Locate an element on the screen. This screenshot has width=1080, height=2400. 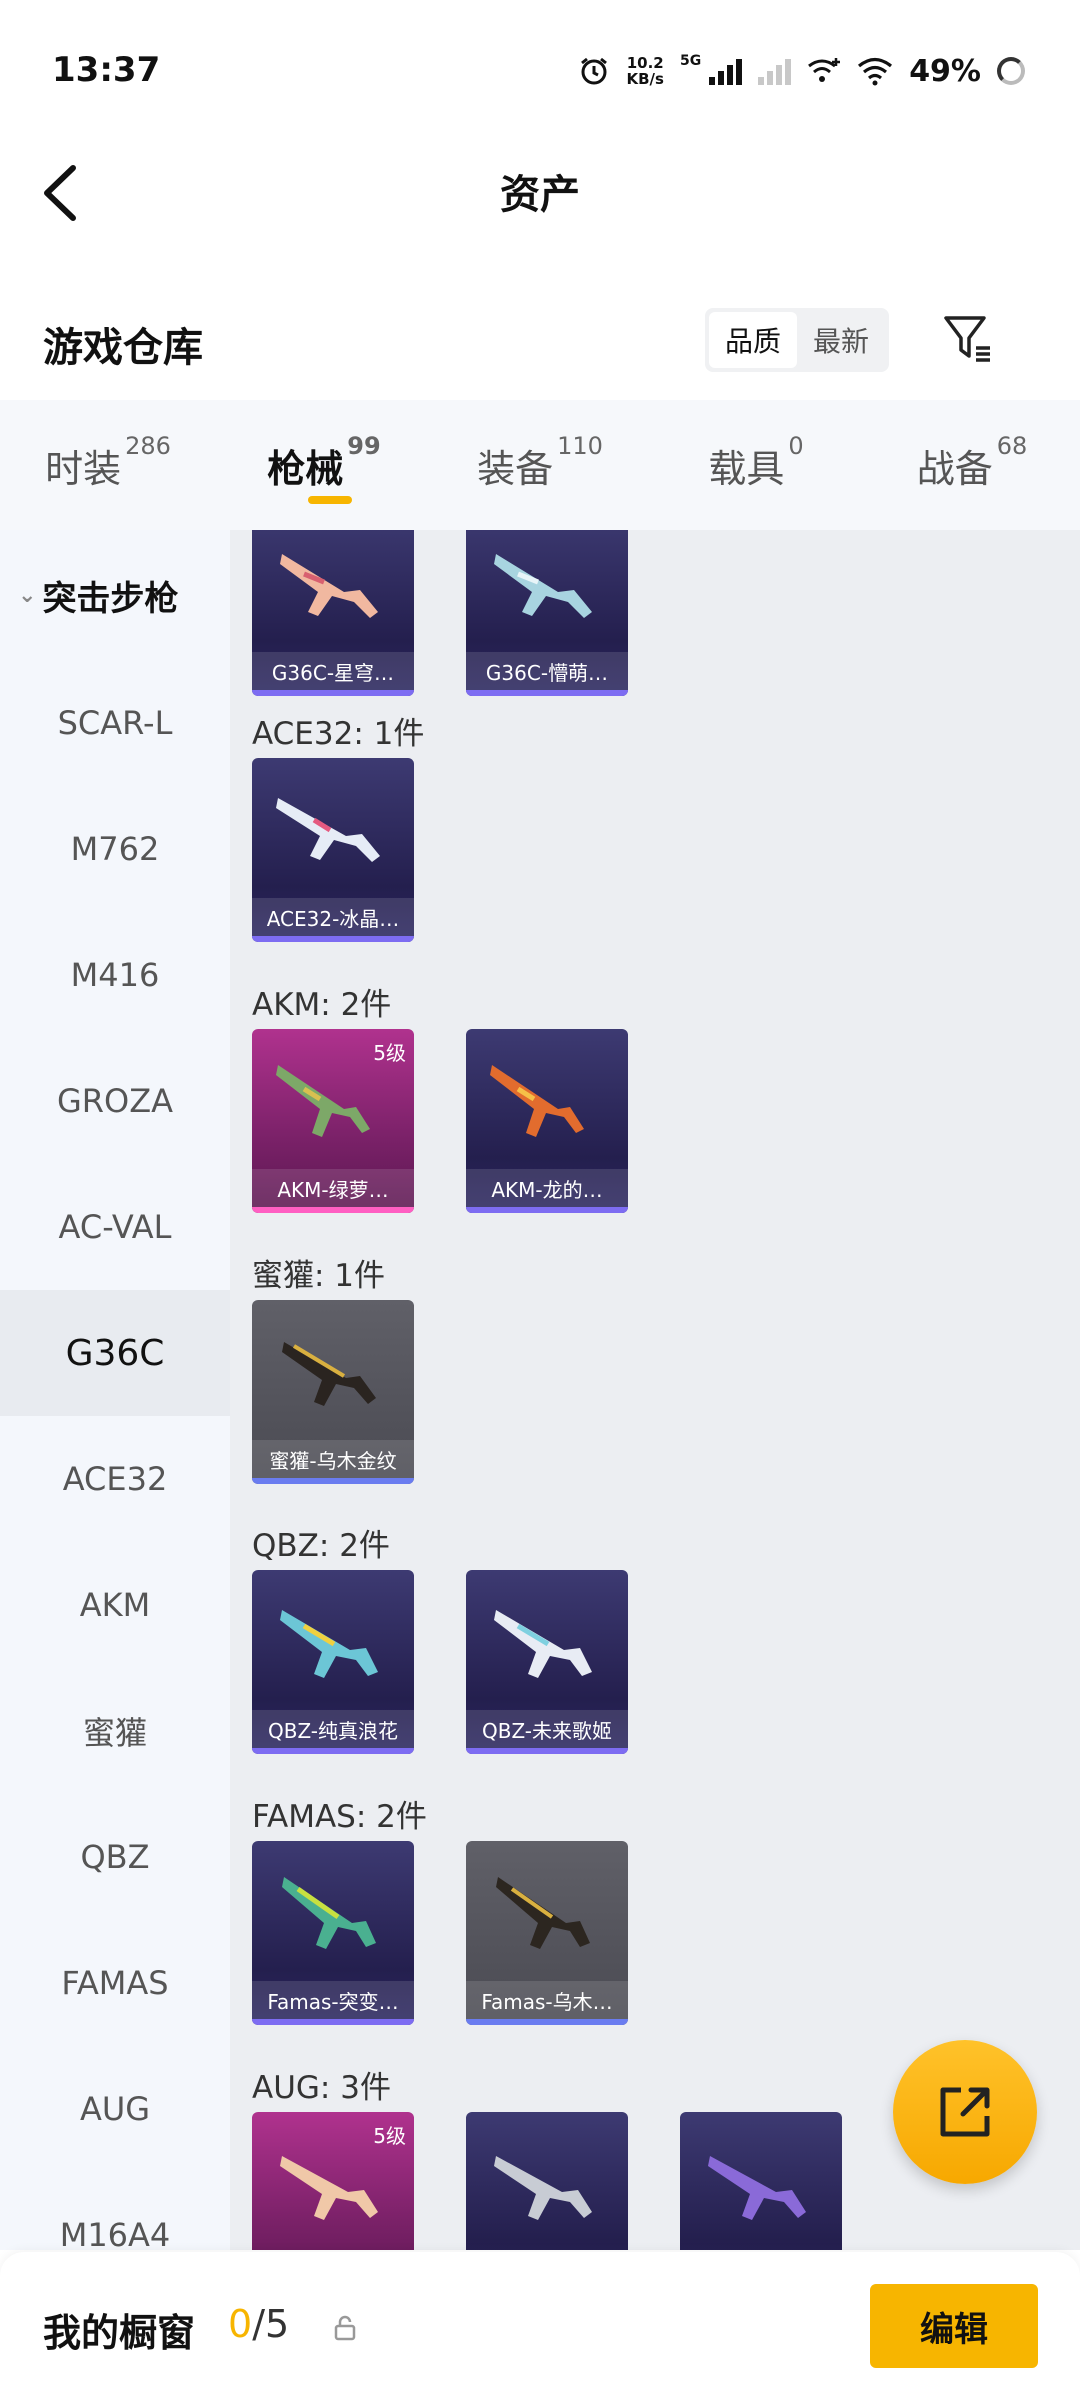
group-label: 蜜獾: 1件 is located at coordinates (319, 1276).